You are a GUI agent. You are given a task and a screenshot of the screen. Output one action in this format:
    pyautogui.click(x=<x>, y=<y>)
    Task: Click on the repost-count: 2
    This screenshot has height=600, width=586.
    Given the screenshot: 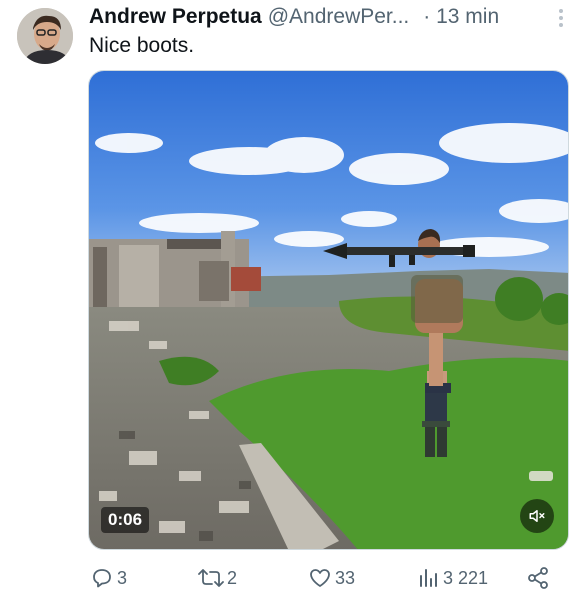 What is the action you would take?
    pyautogui.click(x=232, y=577)
    